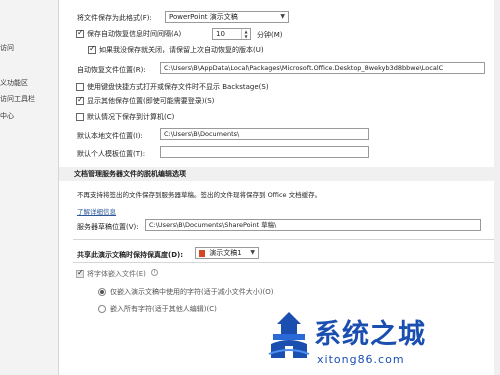  What do you see at coordinates (163, 309) in the screenshot?
I see `embed-all-characters-label: 嵌入所有字符(适于其他人编辑)(C)` at bounding box center [163, 309].